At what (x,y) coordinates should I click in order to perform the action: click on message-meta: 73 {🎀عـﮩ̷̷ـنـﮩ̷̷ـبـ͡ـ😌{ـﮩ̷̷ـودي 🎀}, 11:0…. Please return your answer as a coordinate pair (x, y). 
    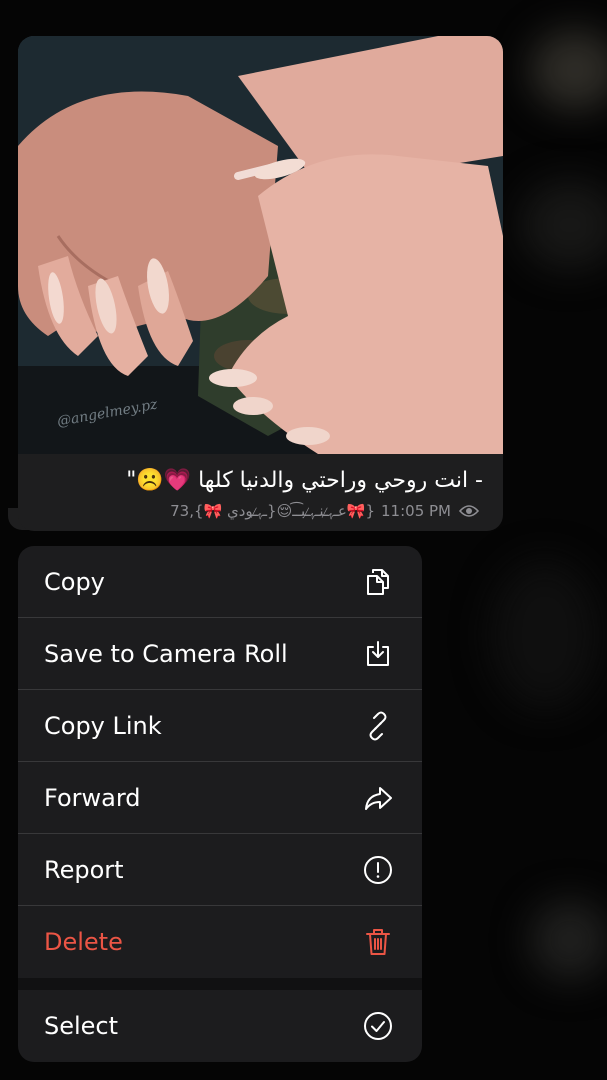
    Looking at the image, I should click on (251, 511).